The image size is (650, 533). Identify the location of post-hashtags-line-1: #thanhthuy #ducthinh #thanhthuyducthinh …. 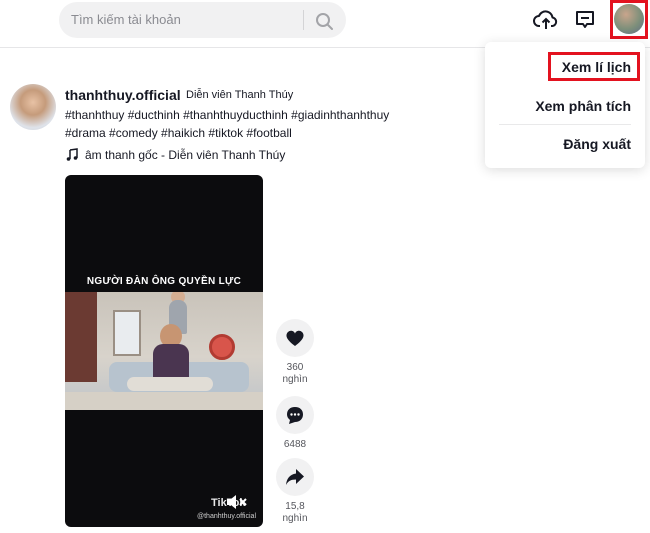
(265, 115).